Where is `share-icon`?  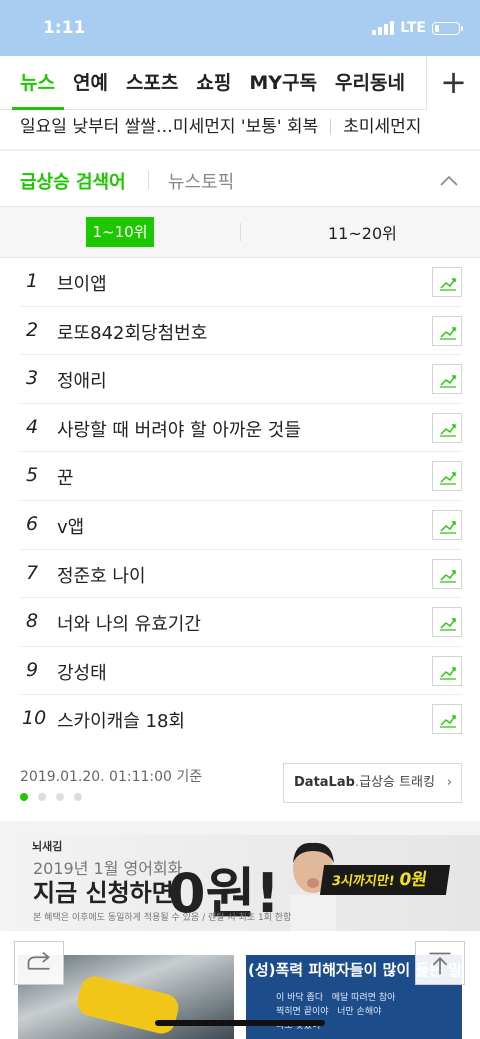
share-icon is located at coordinates (38, 960).